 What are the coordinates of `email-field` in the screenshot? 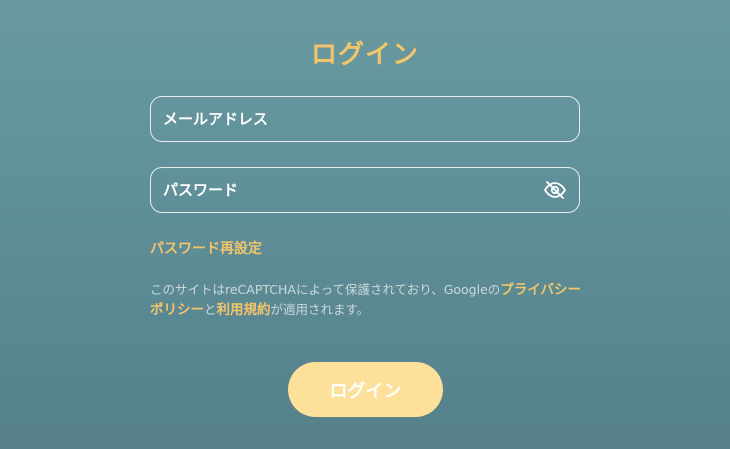 It's located at (365, 119).